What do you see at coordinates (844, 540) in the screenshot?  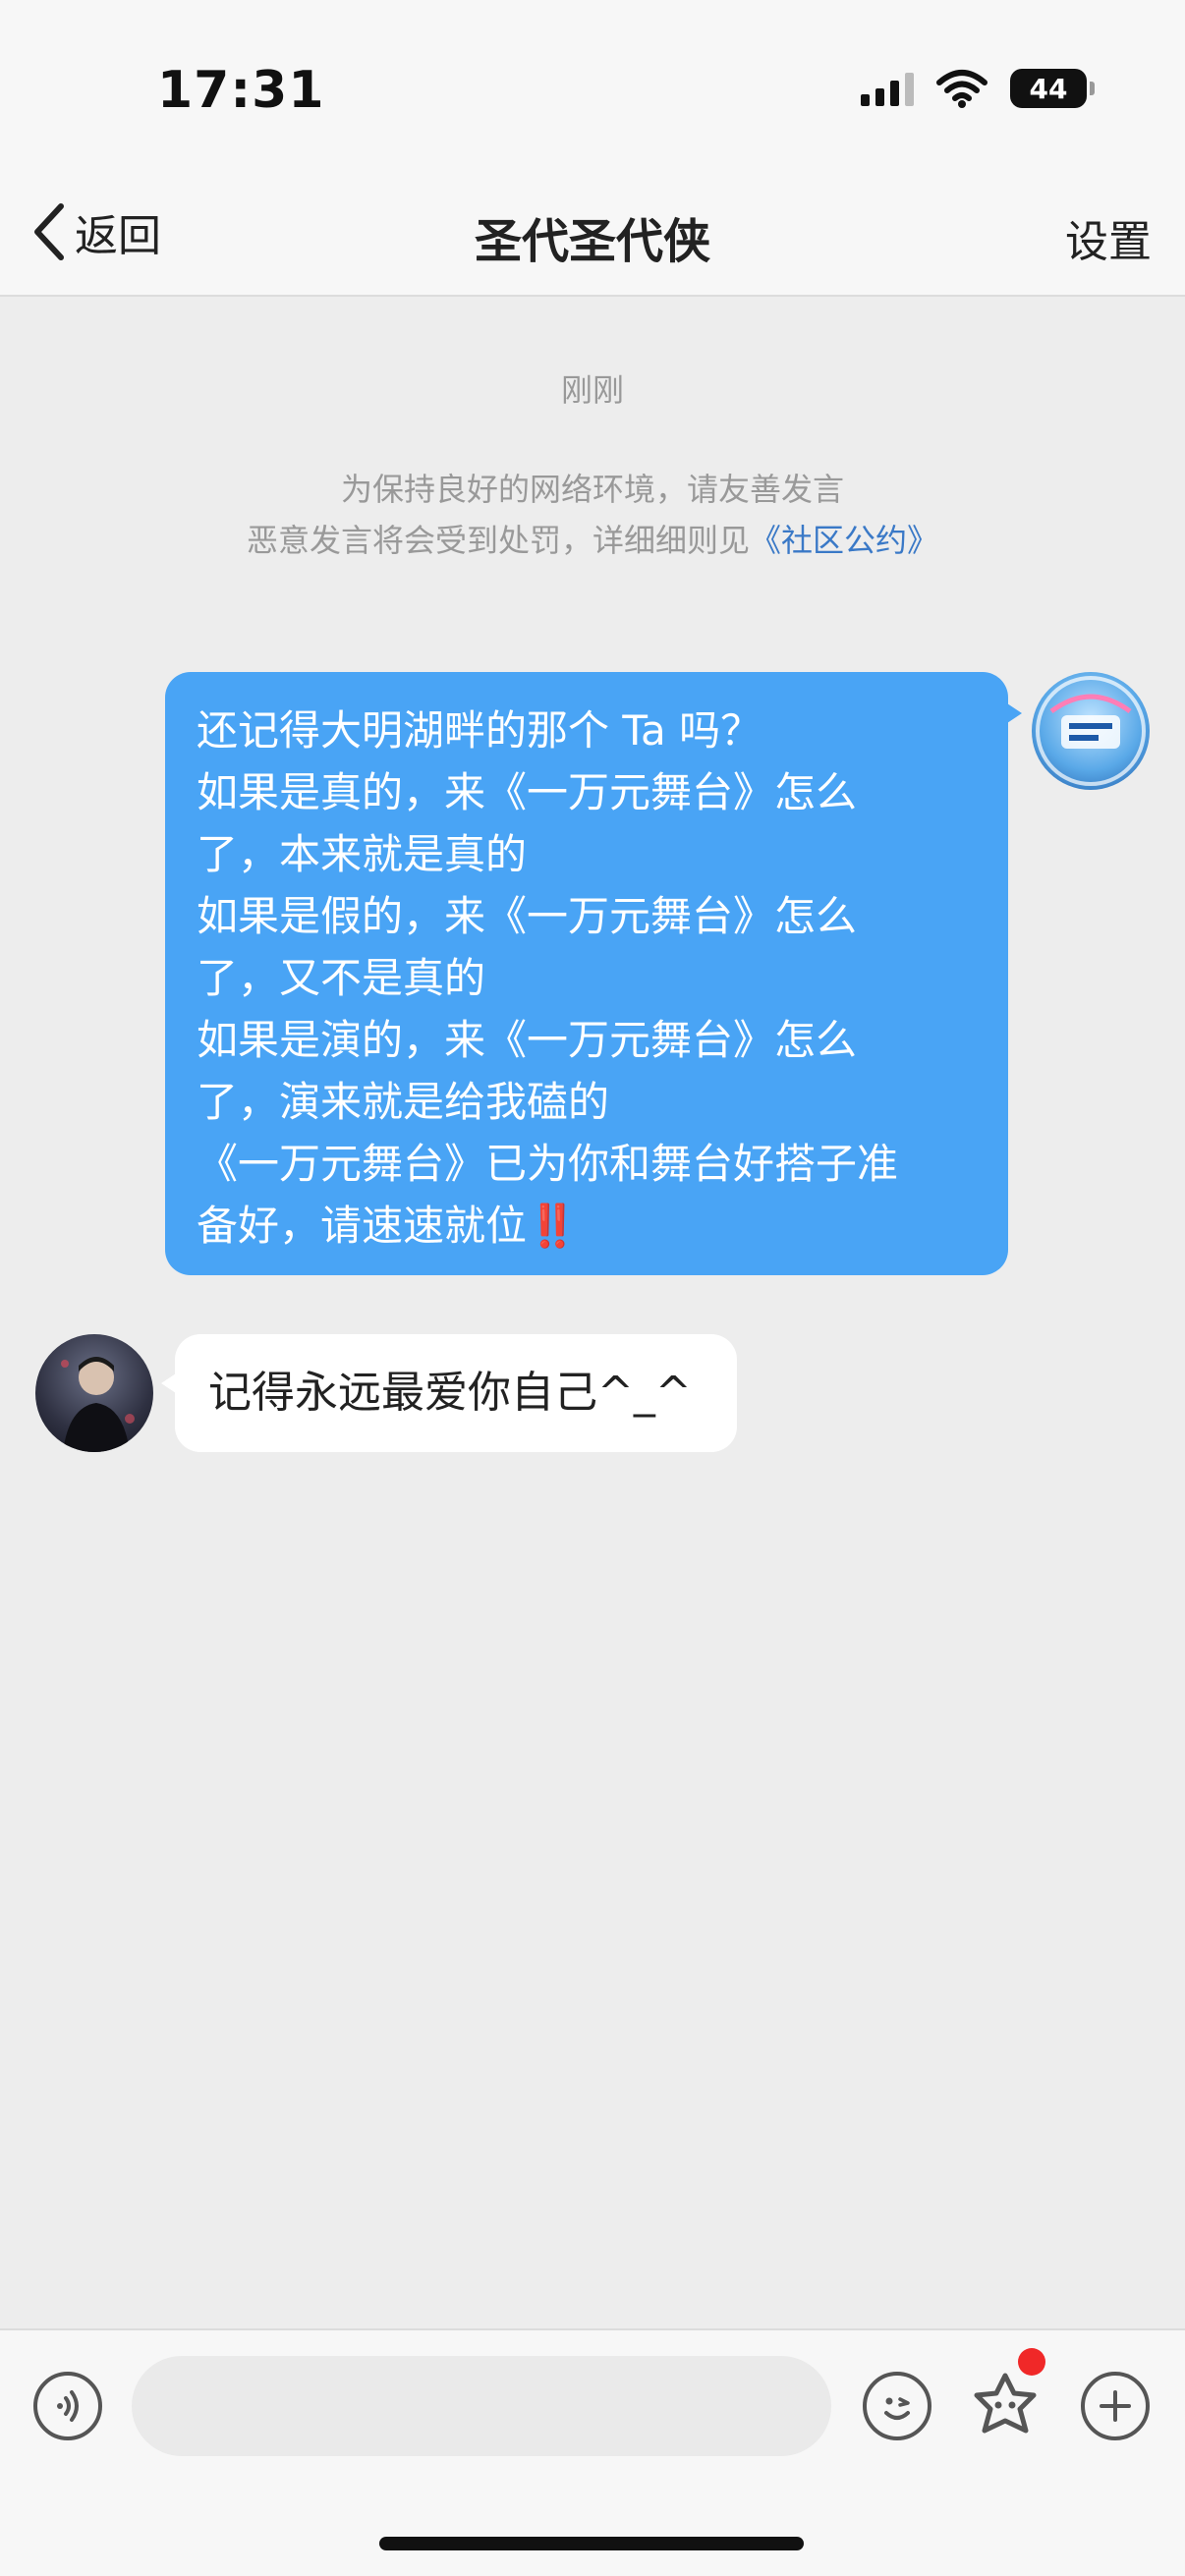 I see `community-rules-link: 《社区公约》` at bounding box center [844, 540].